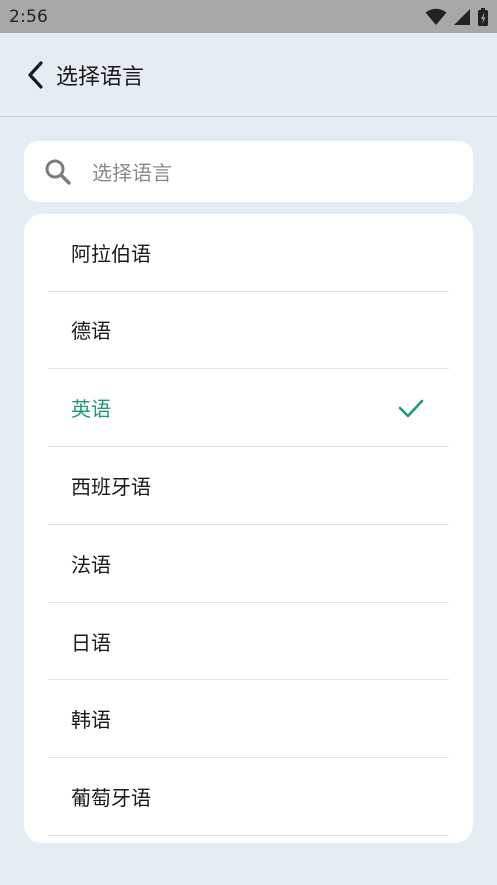 Image resolution: width=497 pixels, height=885 pixels. What do you see at coordinates (132, 173) in the screenshot?
I see `search-placeholder: 选择语言` at bounding box center [132, 173].